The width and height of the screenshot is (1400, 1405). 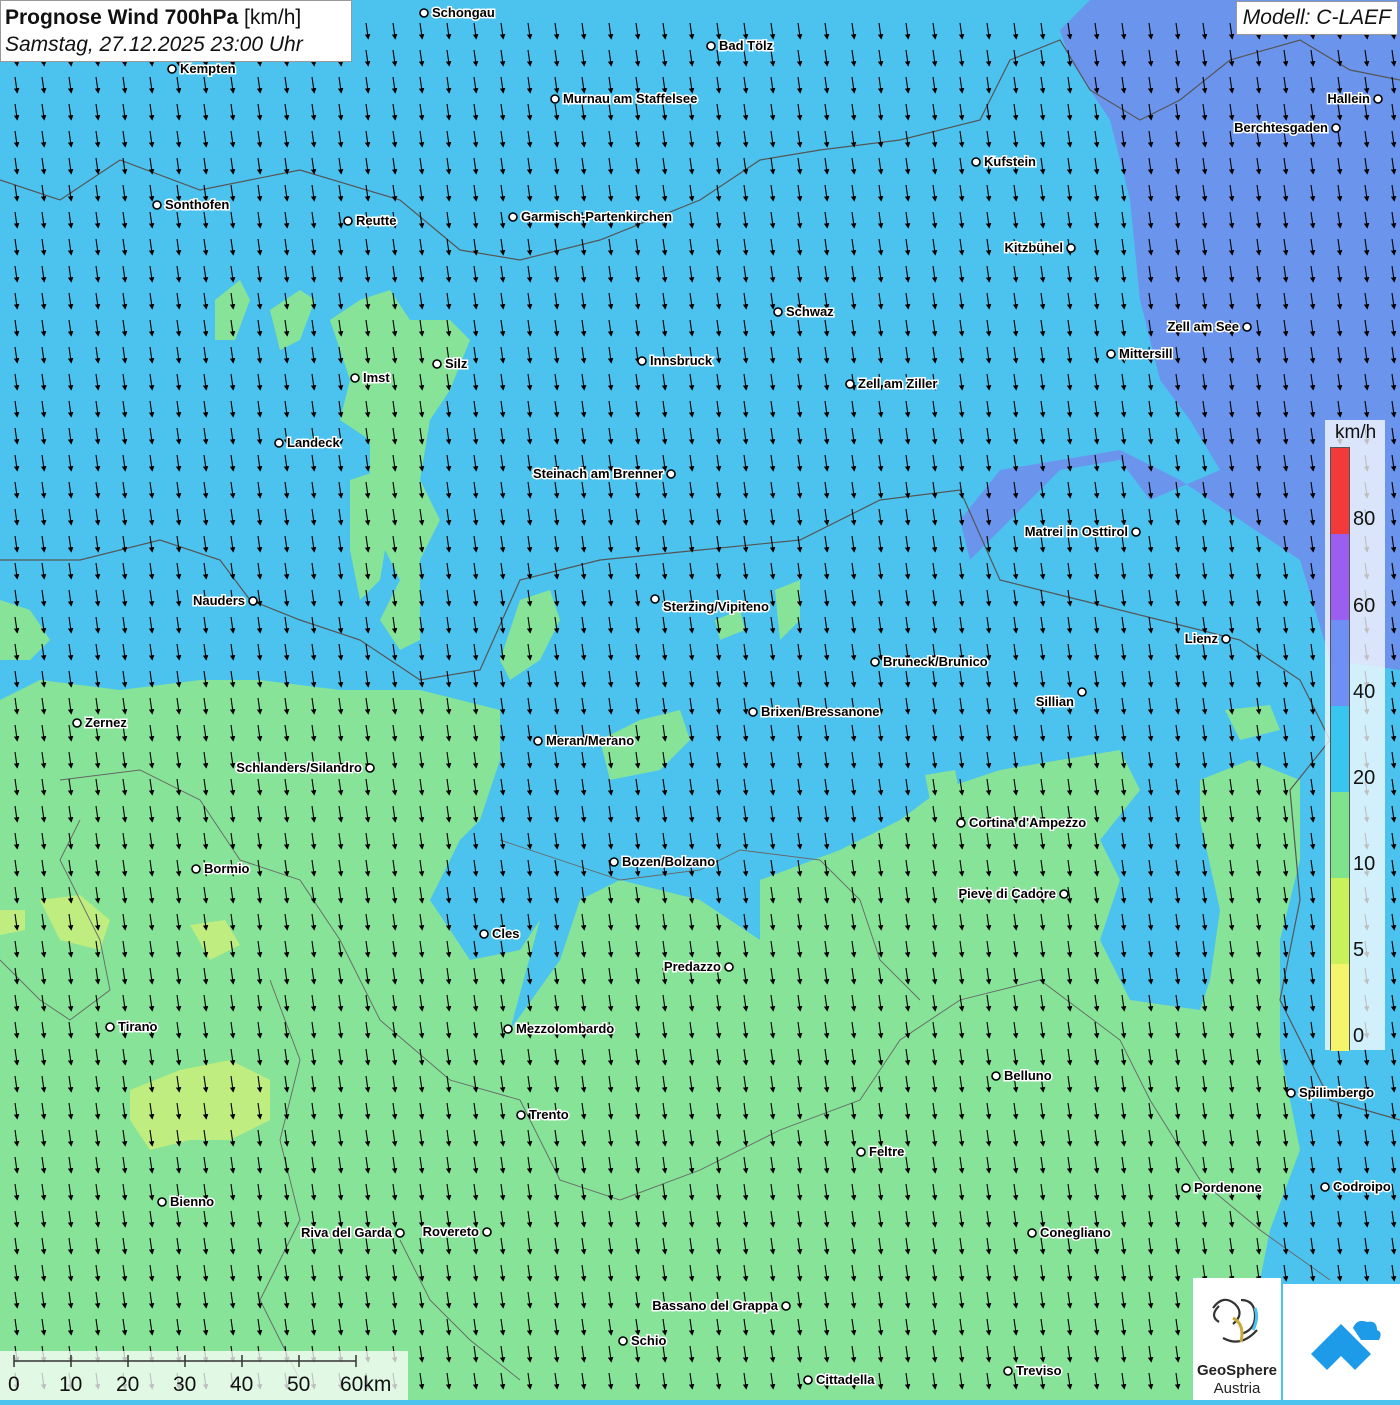 I want to click on city-marker: Cortina d'Ampezzo, so click(x=1022, y=823).